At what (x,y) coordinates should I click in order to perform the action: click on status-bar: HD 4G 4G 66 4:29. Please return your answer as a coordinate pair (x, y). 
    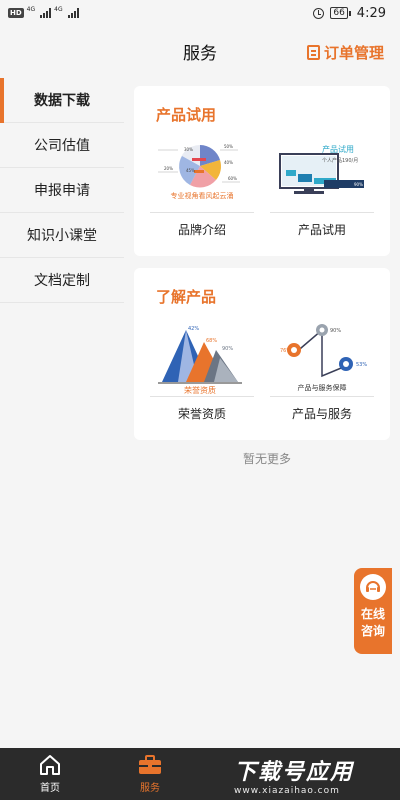
    Looking at the image, I should click on (200, 13).